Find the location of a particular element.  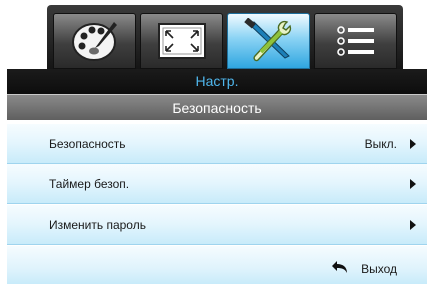

row-value: Выкл. is located at coordinates (380, 144).